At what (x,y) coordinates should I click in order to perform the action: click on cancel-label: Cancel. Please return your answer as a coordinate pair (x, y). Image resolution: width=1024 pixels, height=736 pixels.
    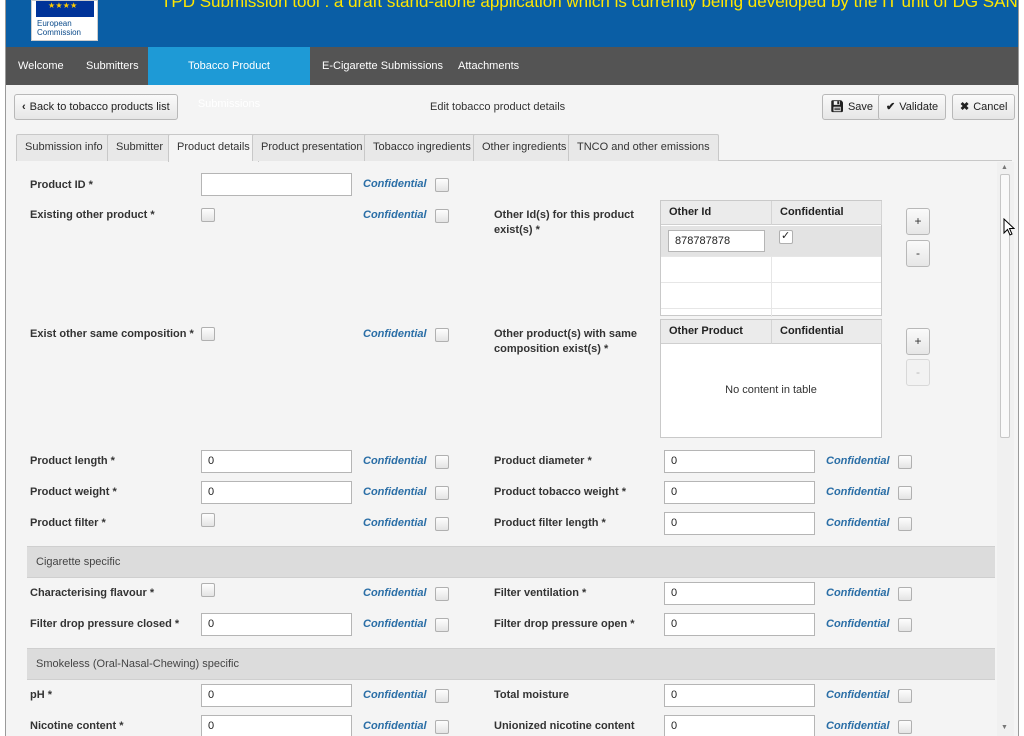
    Looking at the image, I should click on (990, 107).